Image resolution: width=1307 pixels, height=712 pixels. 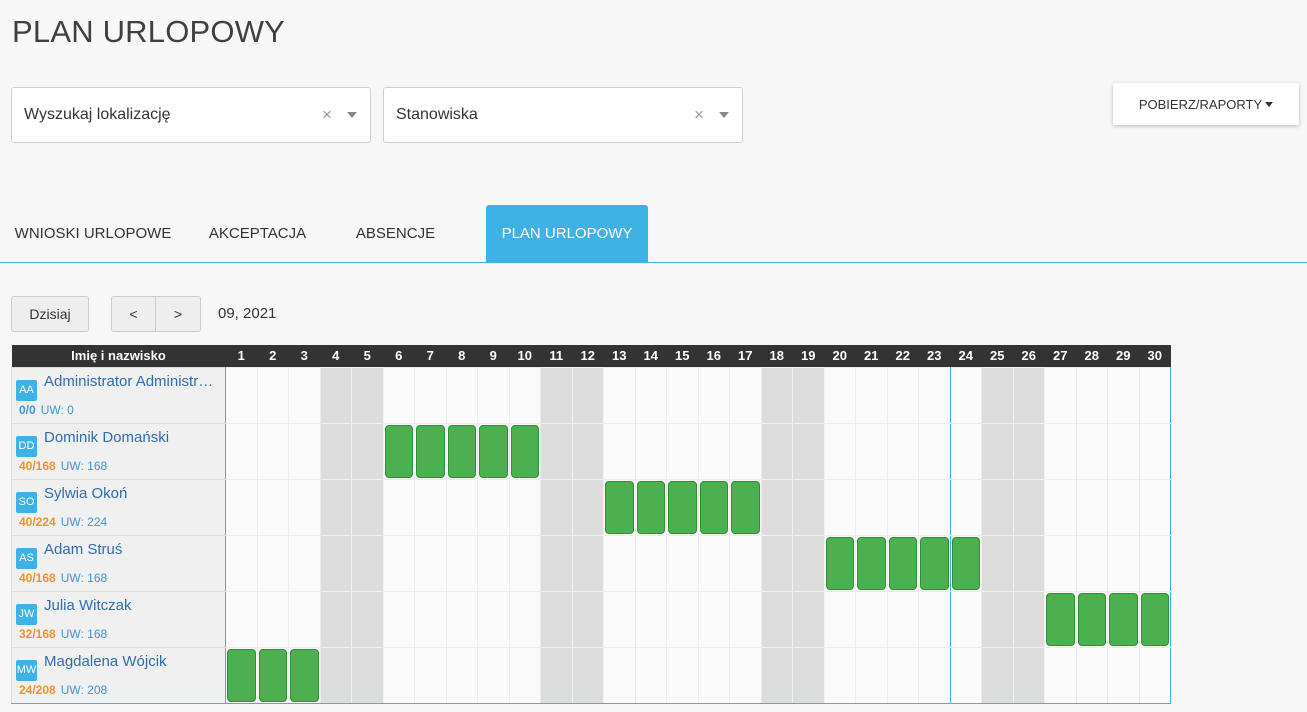 What do you see at coordinates (131, 437) in the screenshot?
I see `employee-name: Dominik Domański` at bounding box center [131, 437].